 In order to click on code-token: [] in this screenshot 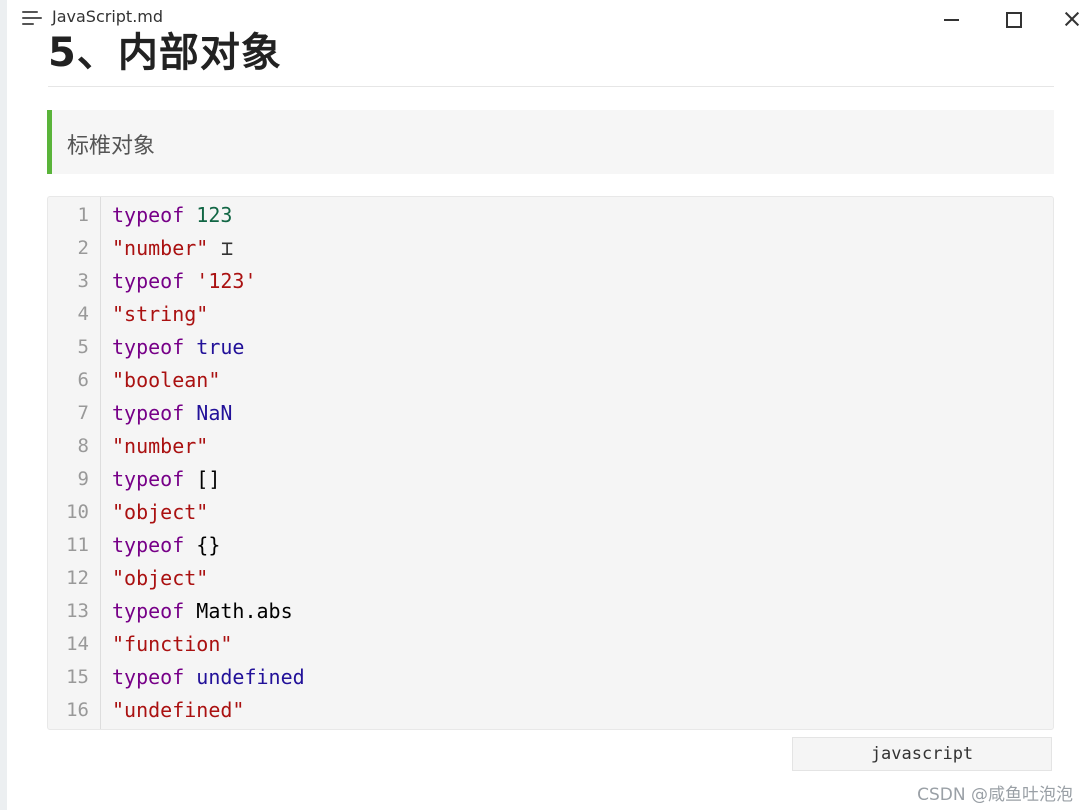, I will do `click(208, 479)`.